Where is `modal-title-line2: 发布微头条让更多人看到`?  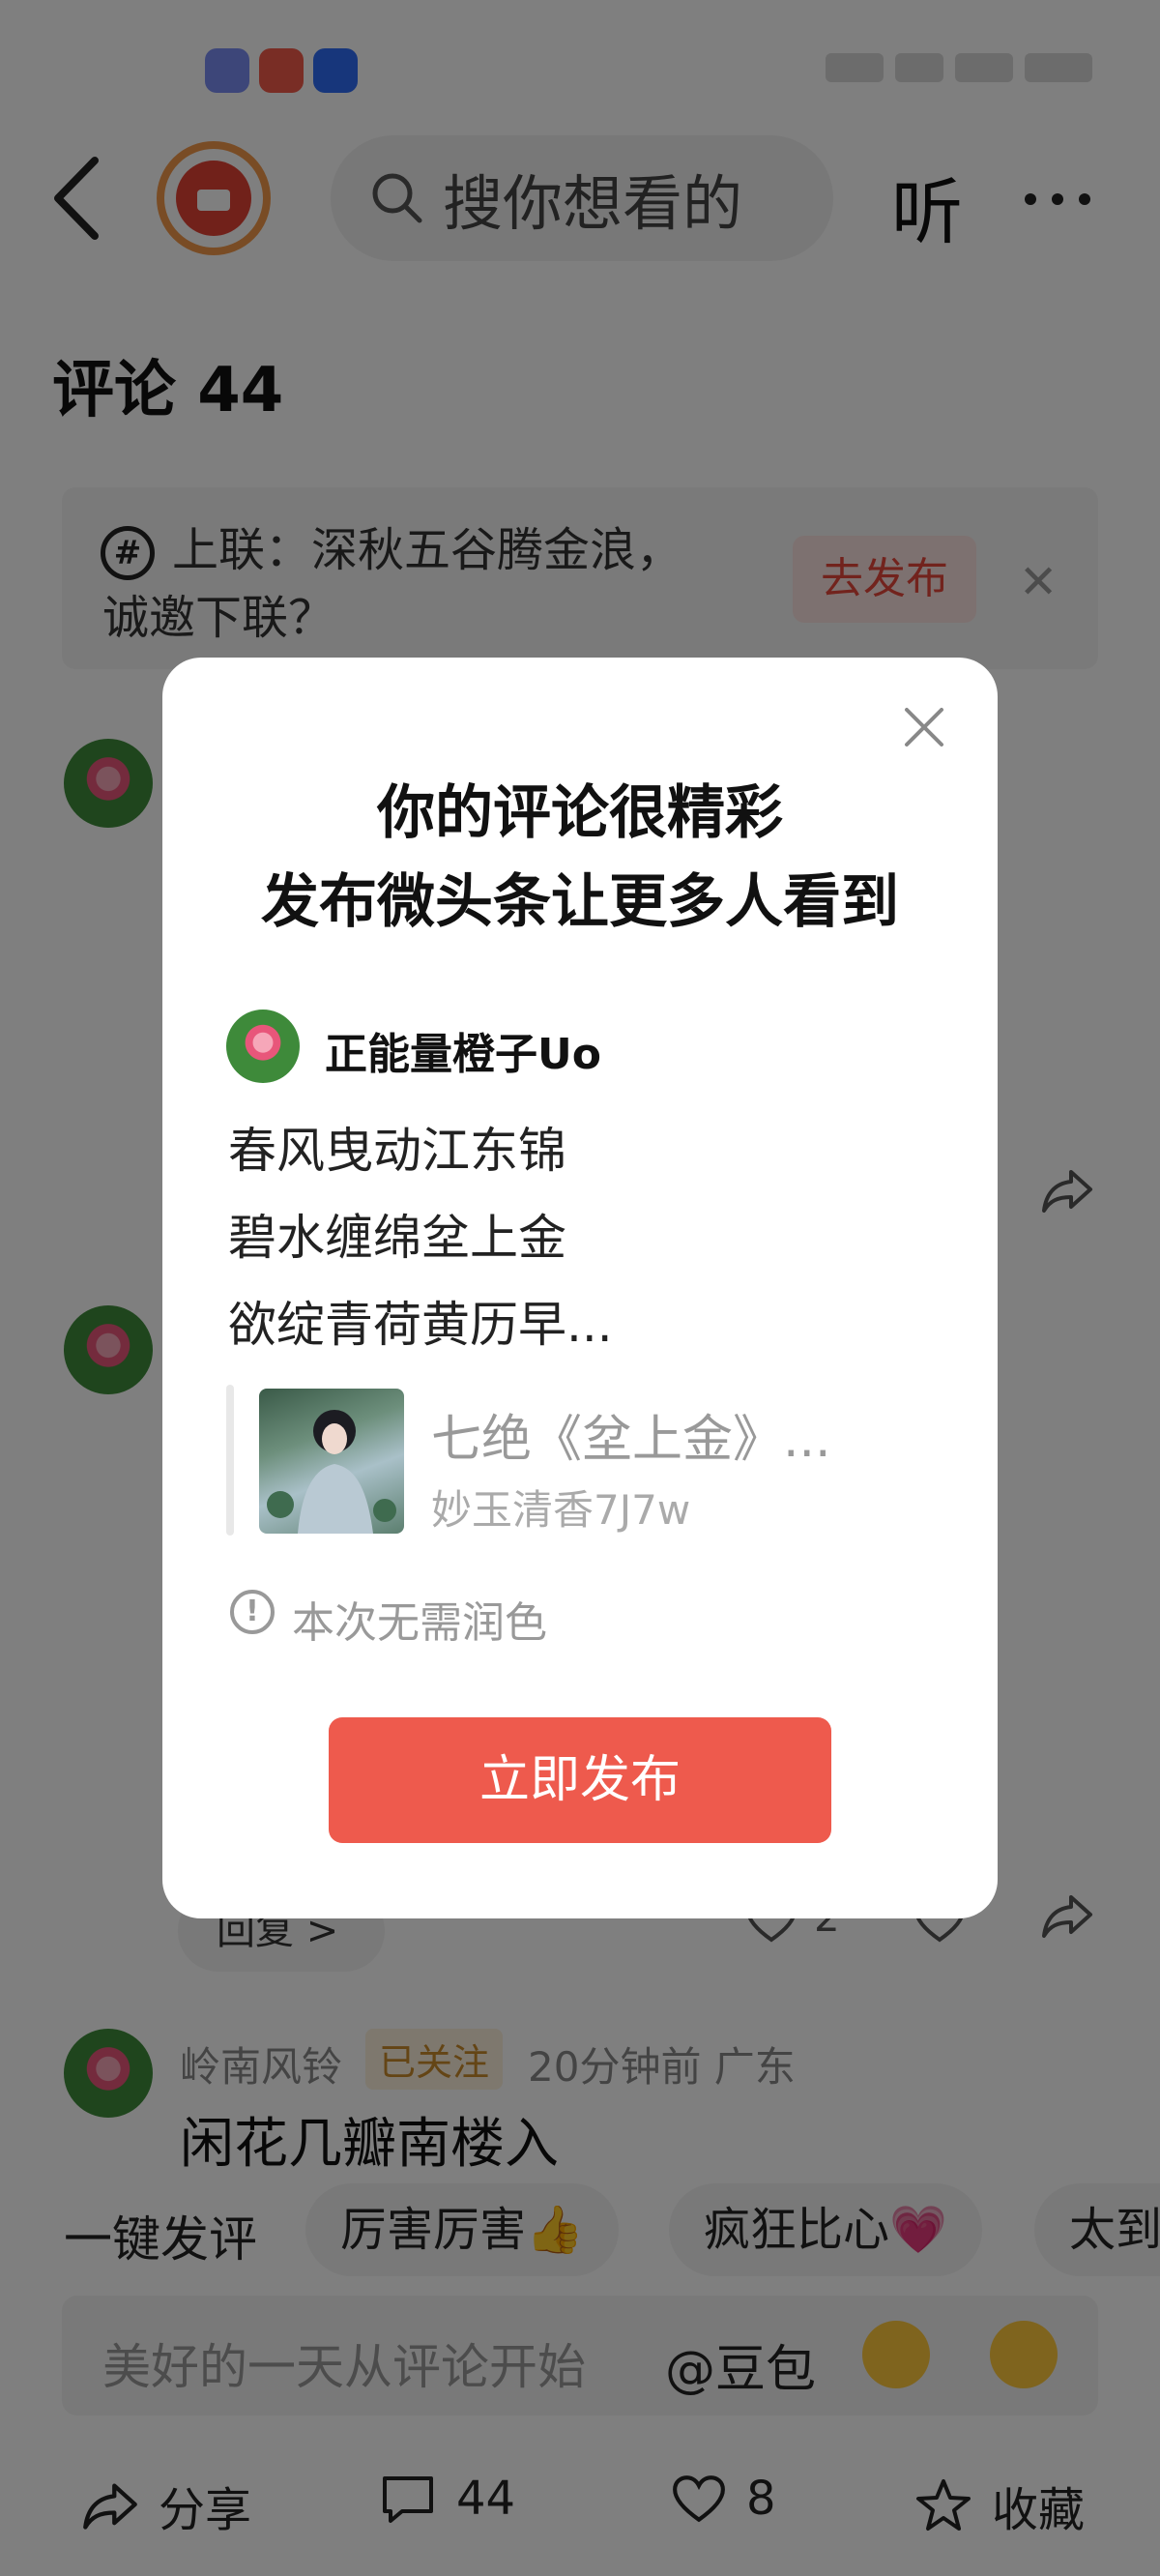 modal-title-line2: 发布微头条让更多人看到 is located at coordinates (580, 902).